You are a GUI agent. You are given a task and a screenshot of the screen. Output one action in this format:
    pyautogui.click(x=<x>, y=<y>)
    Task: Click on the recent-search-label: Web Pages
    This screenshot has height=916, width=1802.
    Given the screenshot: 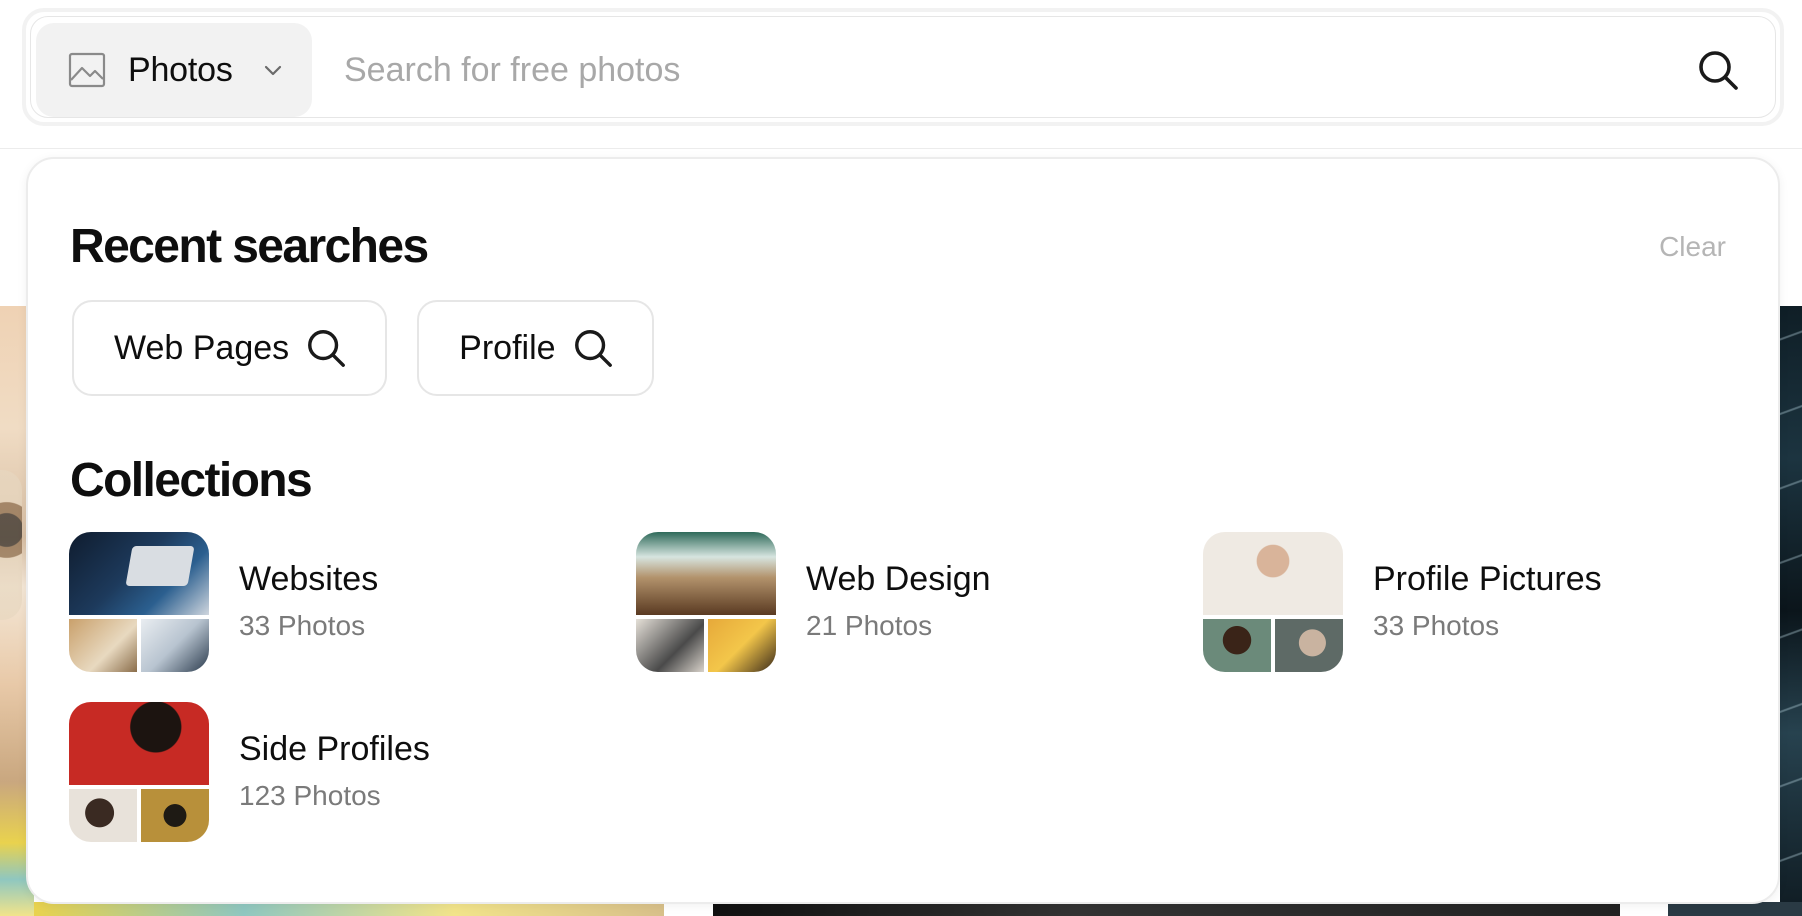 What is the action you would take?
    pyautogui.click(x=202, y=347)
    